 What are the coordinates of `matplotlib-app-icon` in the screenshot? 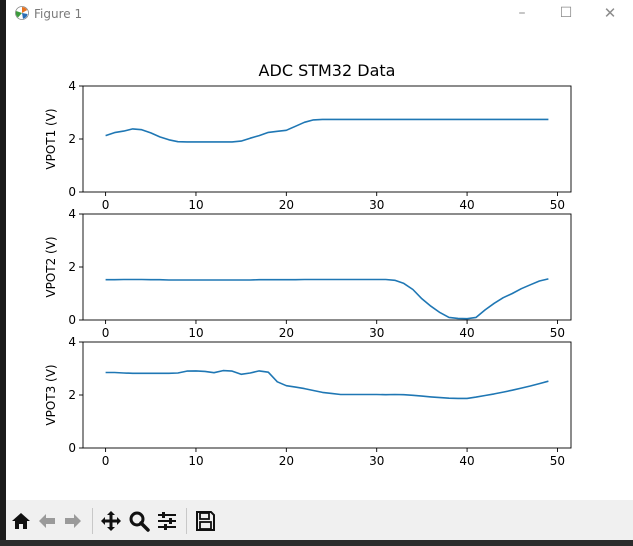 It's located at (22, 13).